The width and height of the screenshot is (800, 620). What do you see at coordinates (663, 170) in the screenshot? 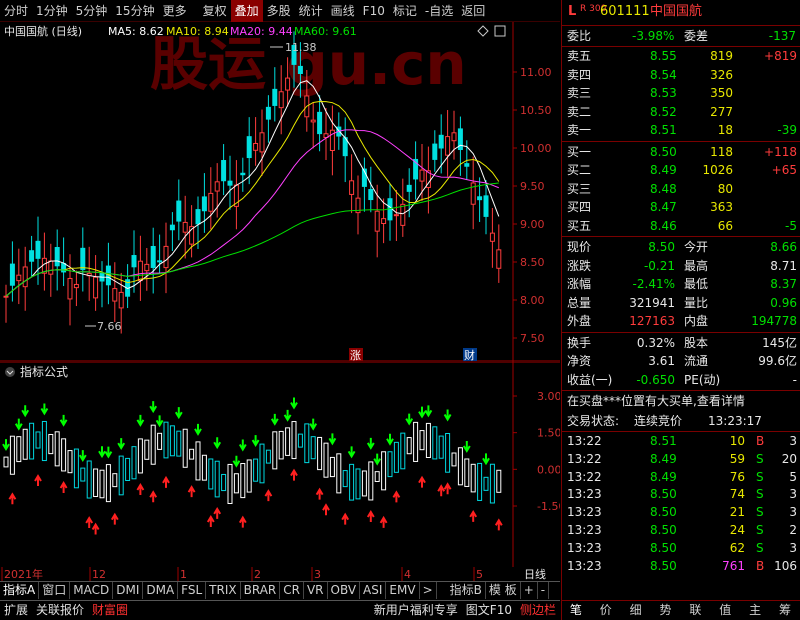
I see `level-price: 8.49` at bounding box center [663, 170].